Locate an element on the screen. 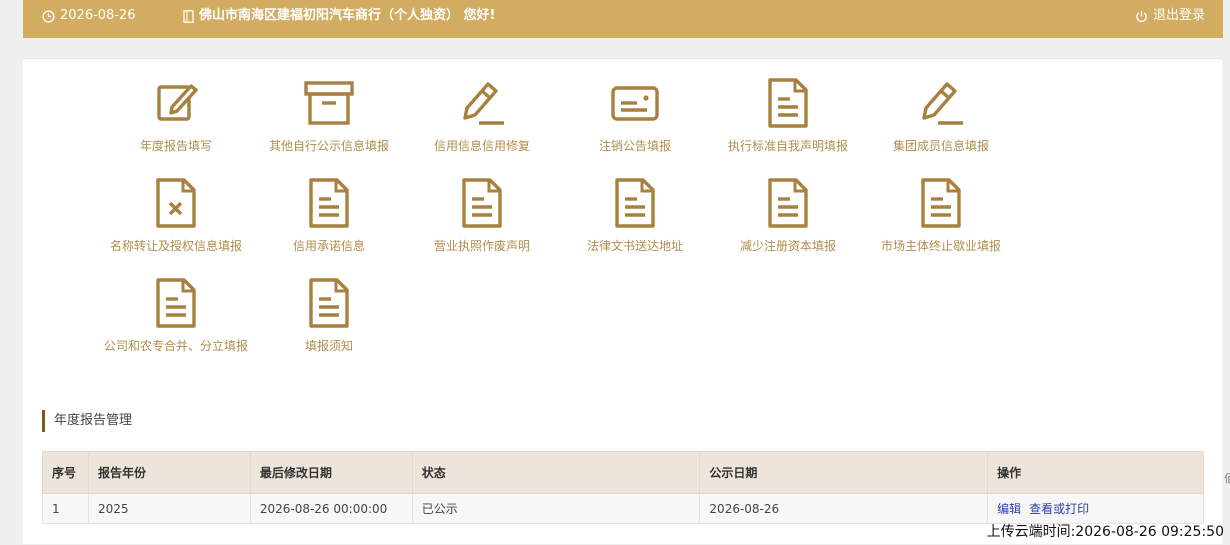  header-date: 2026-08-26 is located at coordinates (89, 16).